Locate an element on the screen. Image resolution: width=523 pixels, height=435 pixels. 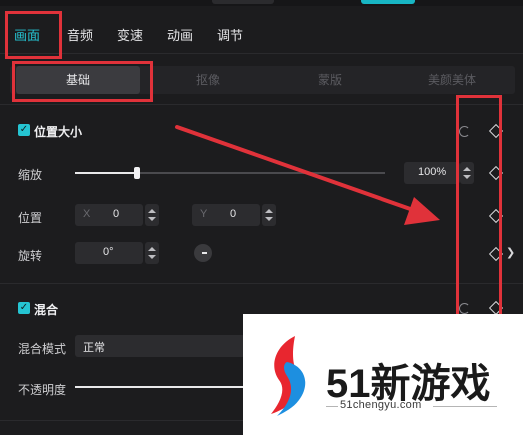
watermark-logo is located at coordinates (288, 376).